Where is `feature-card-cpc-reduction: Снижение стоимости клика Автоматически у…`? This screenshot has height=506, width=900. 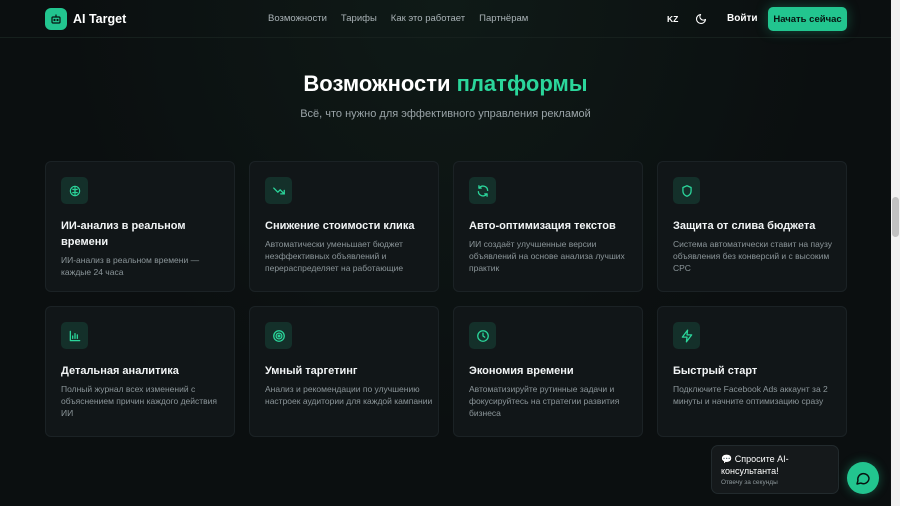 feature-card-cpc-reduction: Снижение стоимости клика Автоматически у… is located at coordinates (344, 226).